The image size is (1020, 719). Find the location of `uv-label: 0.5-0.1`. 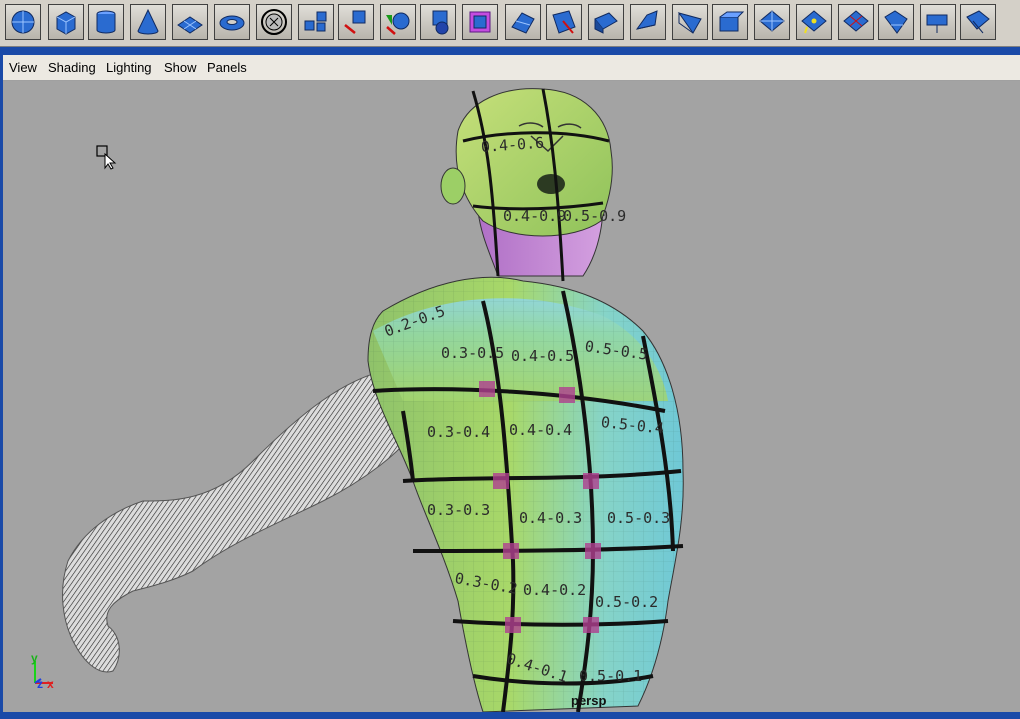

uv-label: 0.5-0.1 is located at coordinates (611, 676).